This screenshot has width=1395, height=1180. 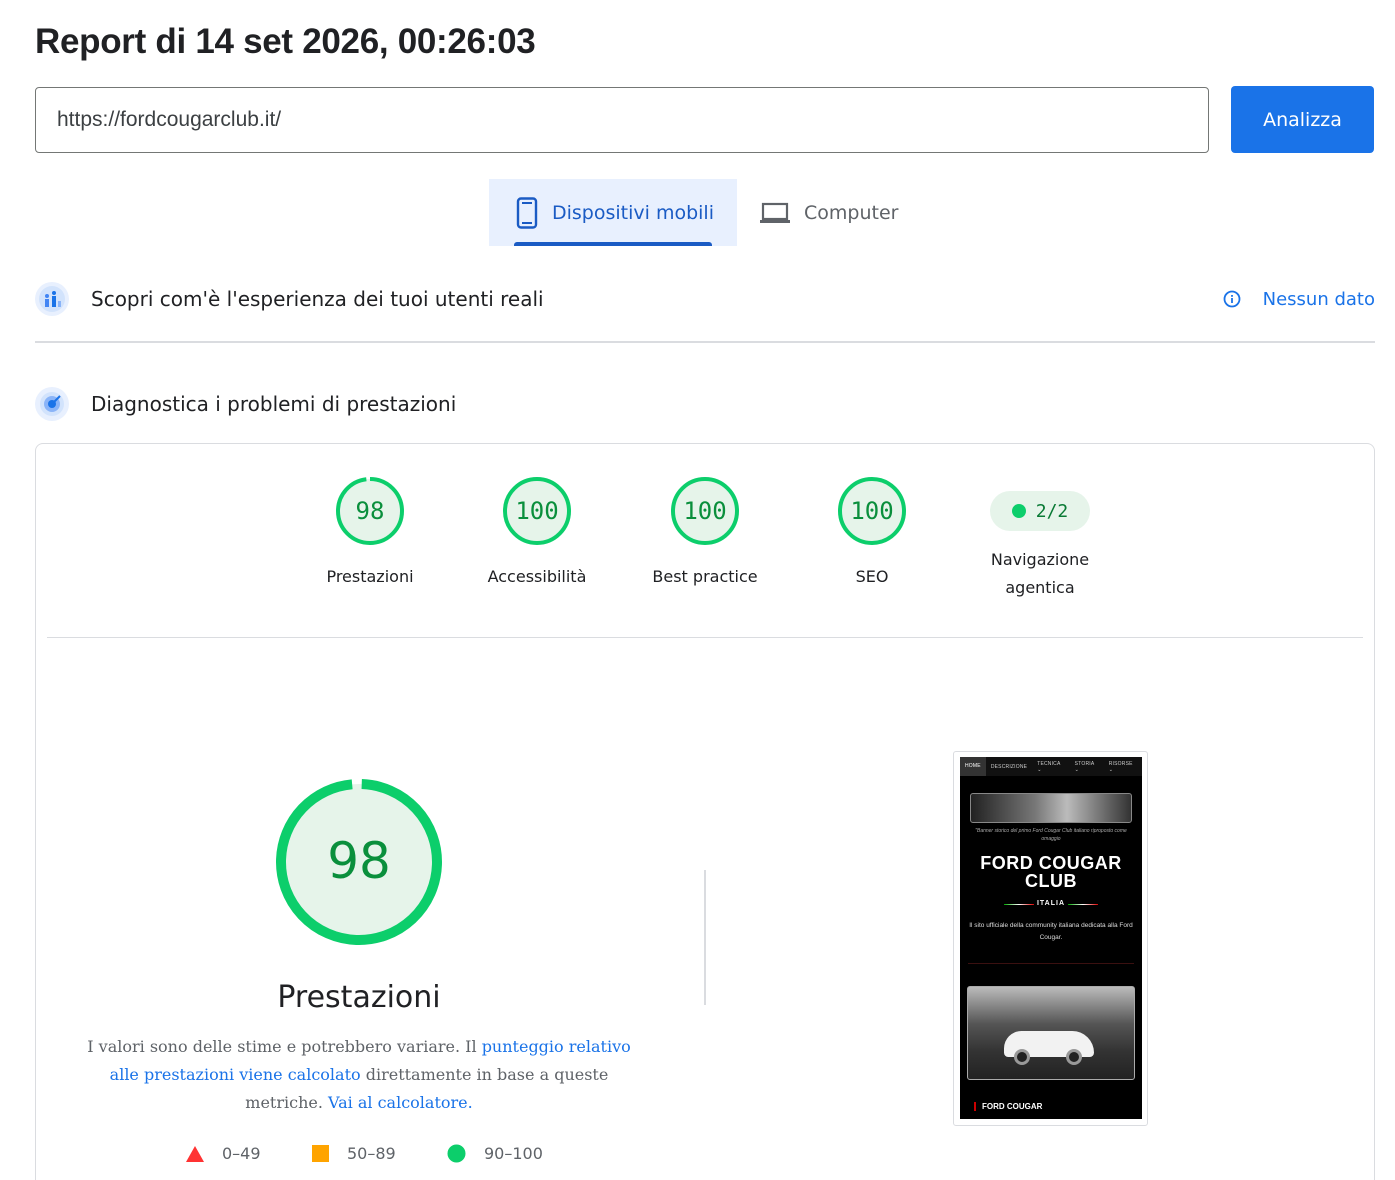 What do you see at coordinates (320, 1153) in the screenshot?
I see `average-square-icon` at bounding box center [320, 1153].